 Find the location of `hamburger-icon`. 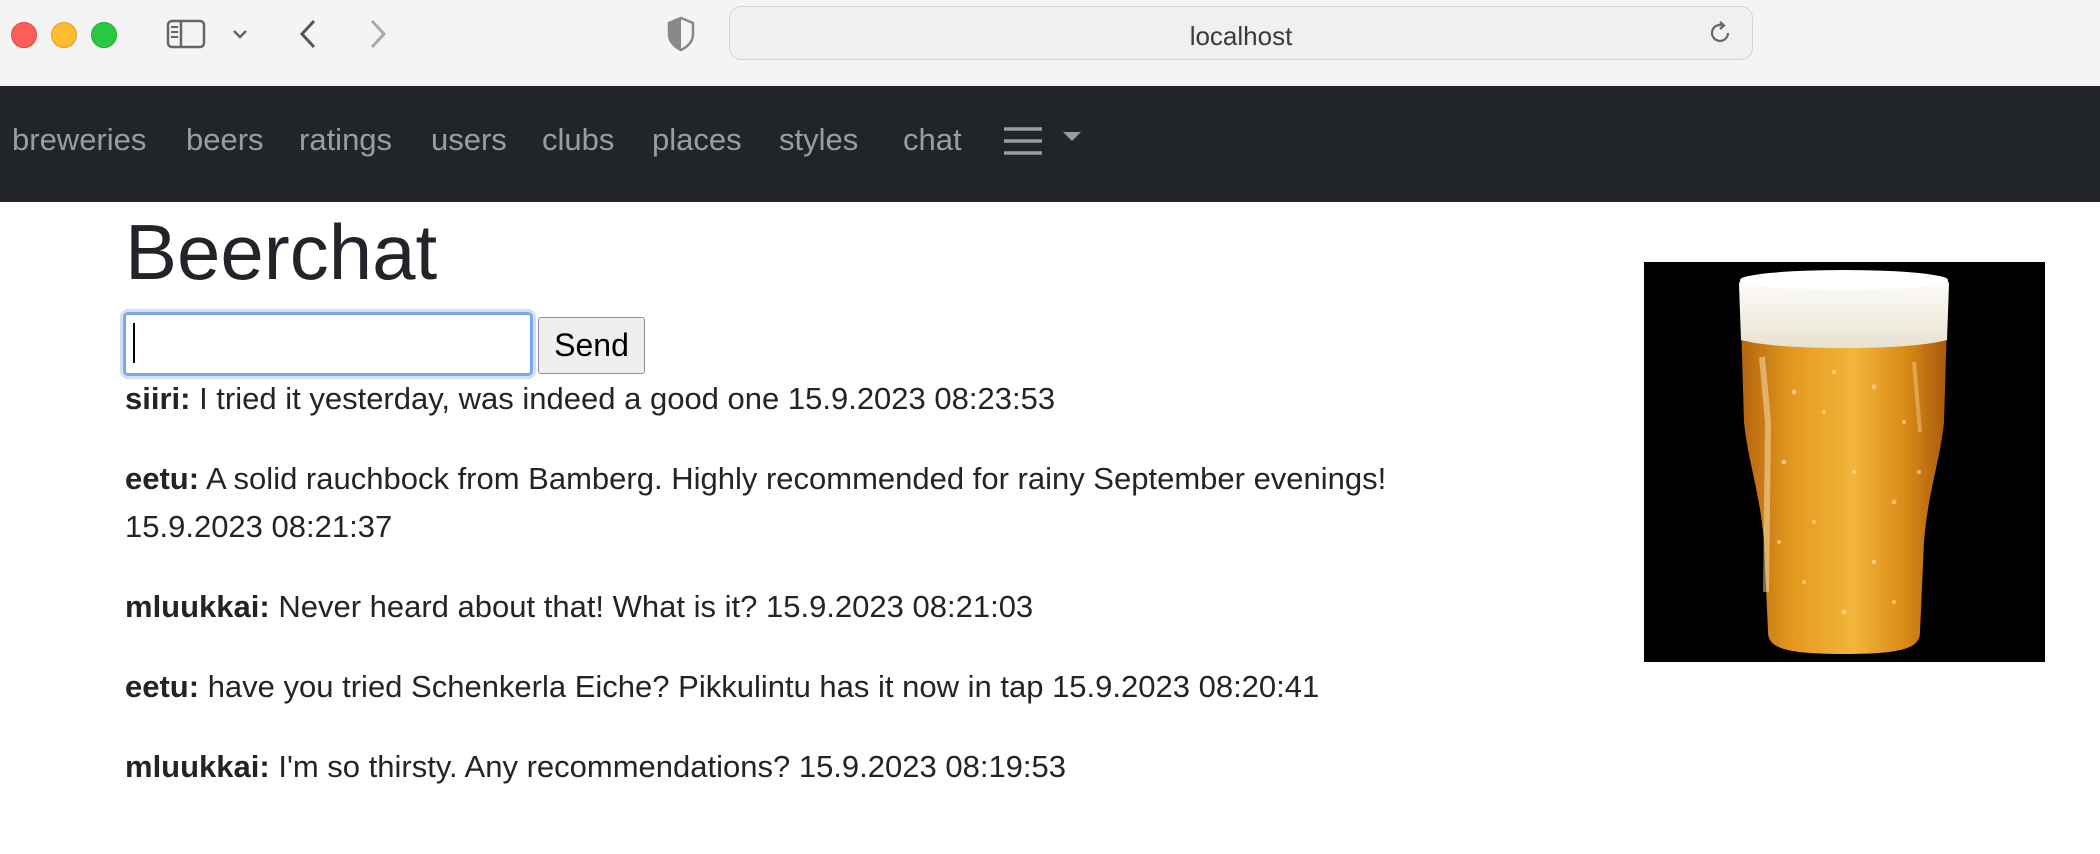

hamburger-icon is located at coordinates (1042, 141).